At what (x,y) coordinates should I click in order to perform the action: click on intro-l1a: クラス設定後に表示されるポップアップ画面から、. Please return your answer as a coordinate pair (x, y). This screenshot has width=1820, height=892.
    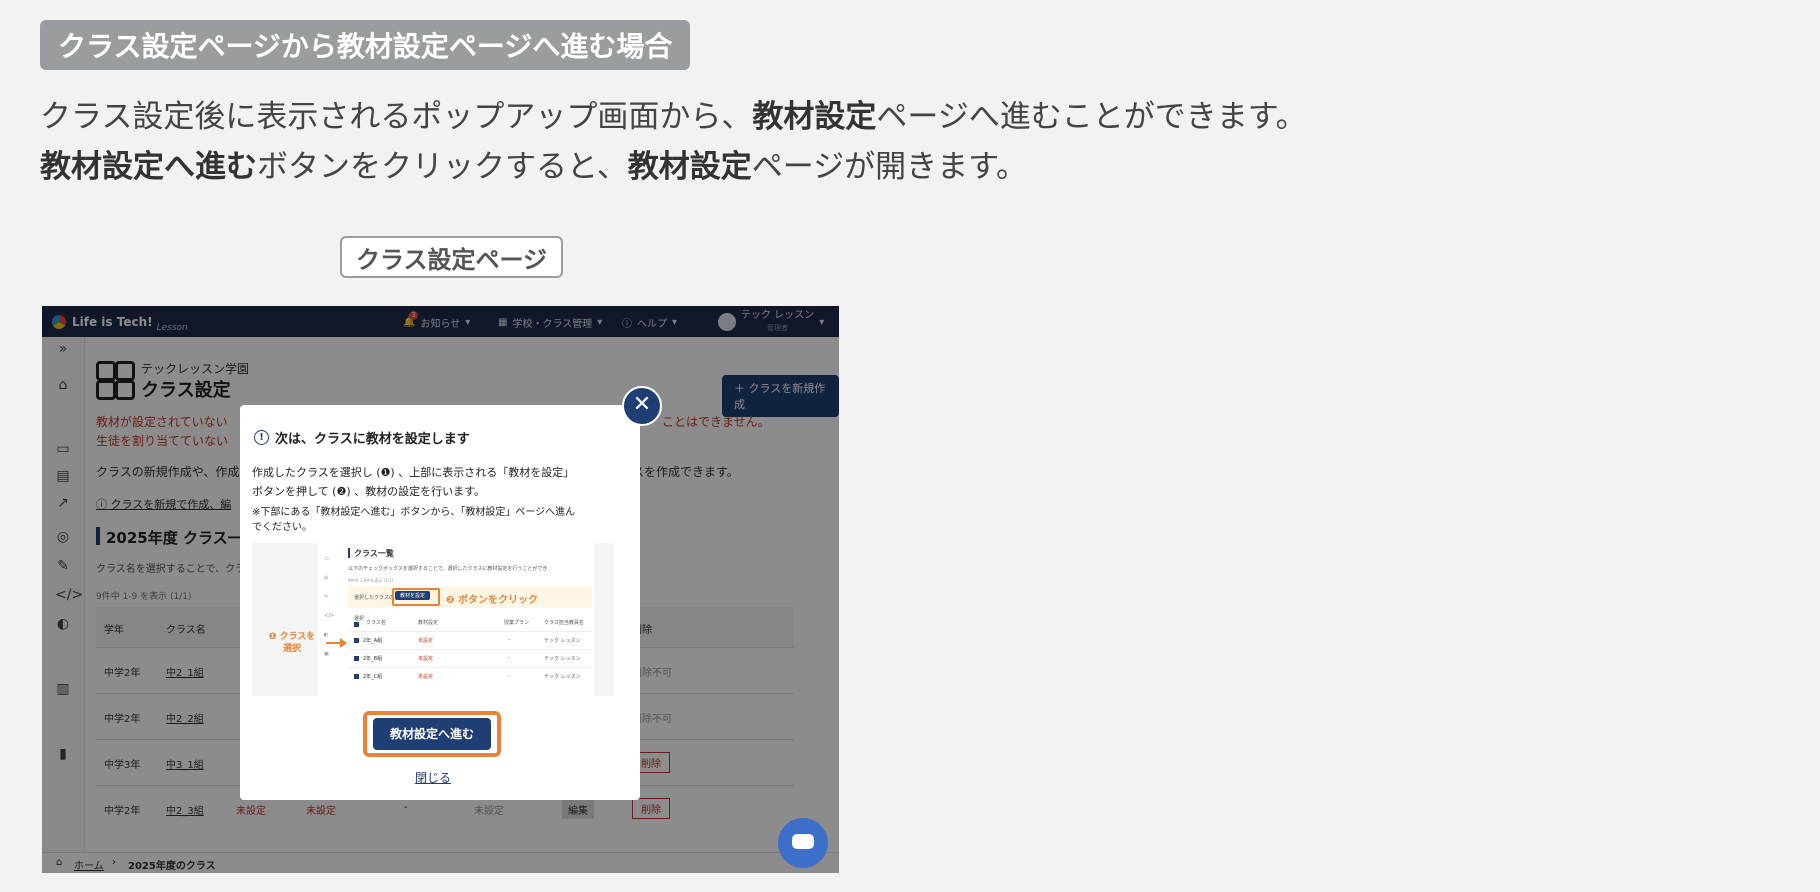
    Looking at the image, I should click on (396, 117).